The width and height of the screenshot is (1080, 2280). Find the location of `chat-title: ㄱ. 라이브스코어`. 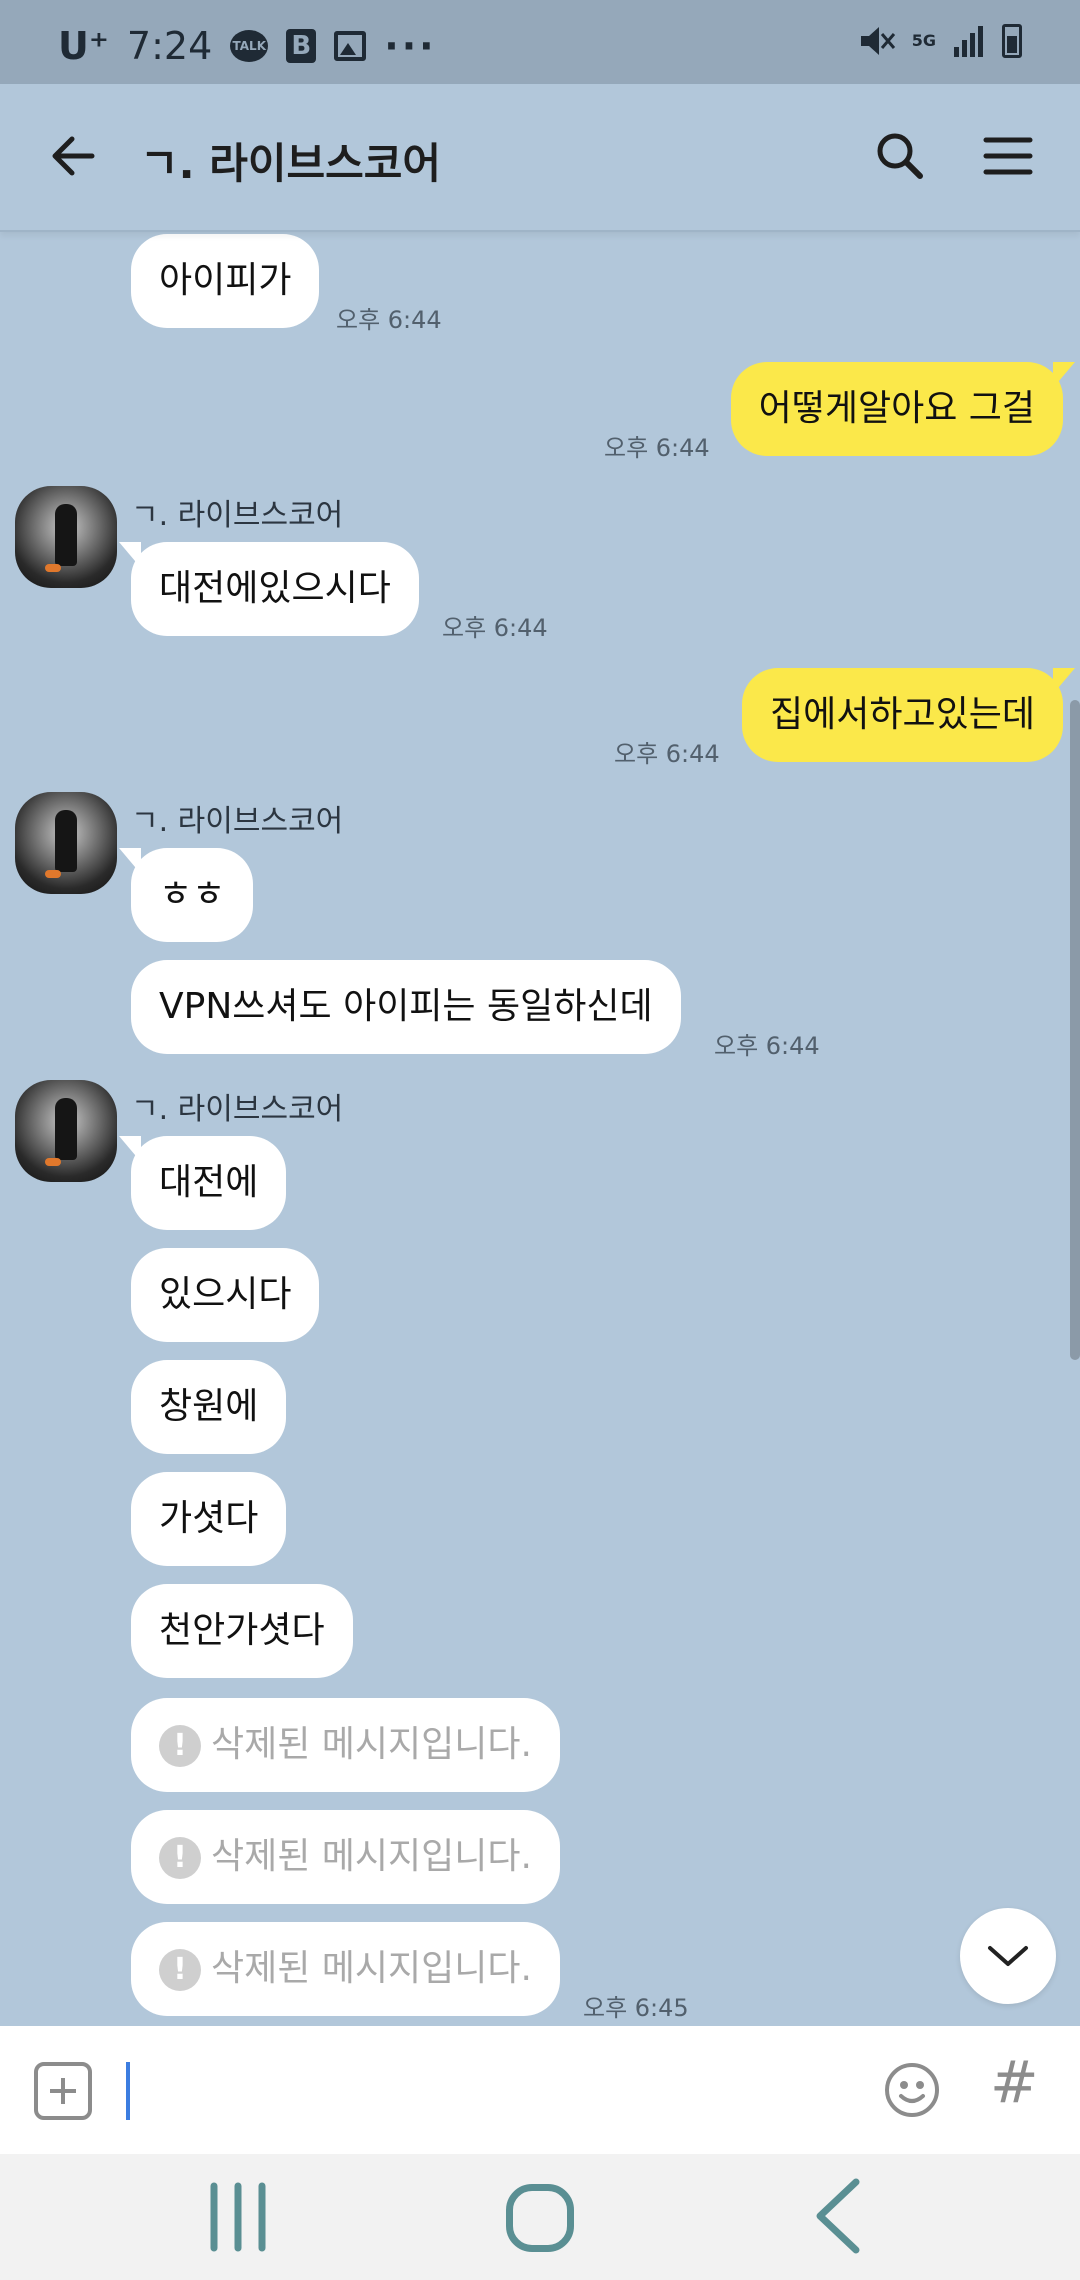

chat-title: ㄱ. 라이브스코어 is located at coordinates (291, 163).